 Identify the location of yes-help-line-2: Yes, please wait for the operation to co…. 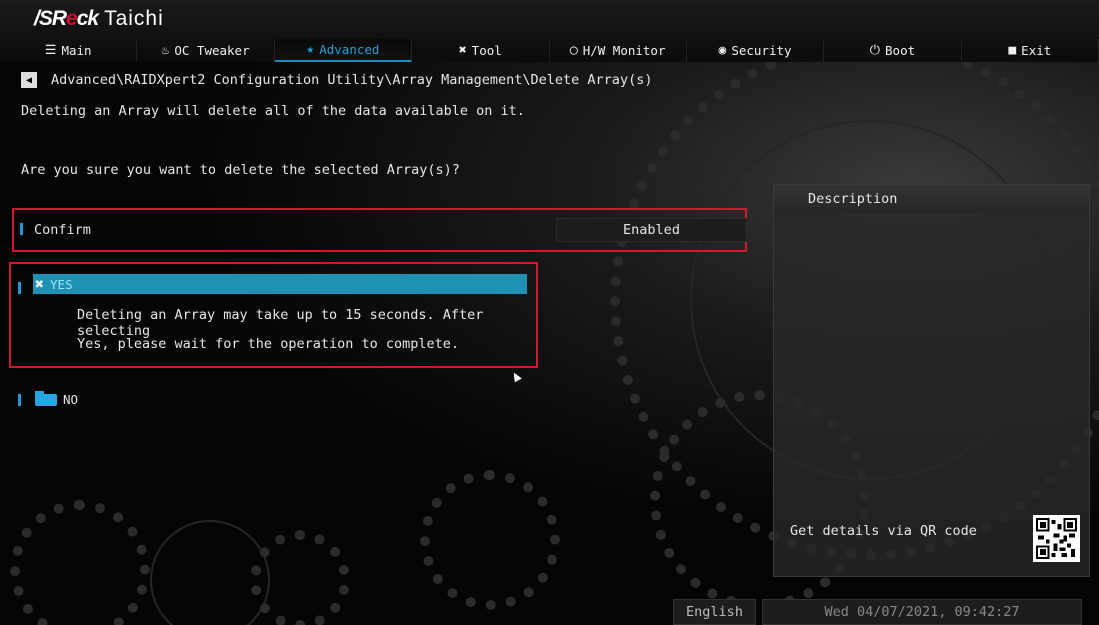
(268, 344).